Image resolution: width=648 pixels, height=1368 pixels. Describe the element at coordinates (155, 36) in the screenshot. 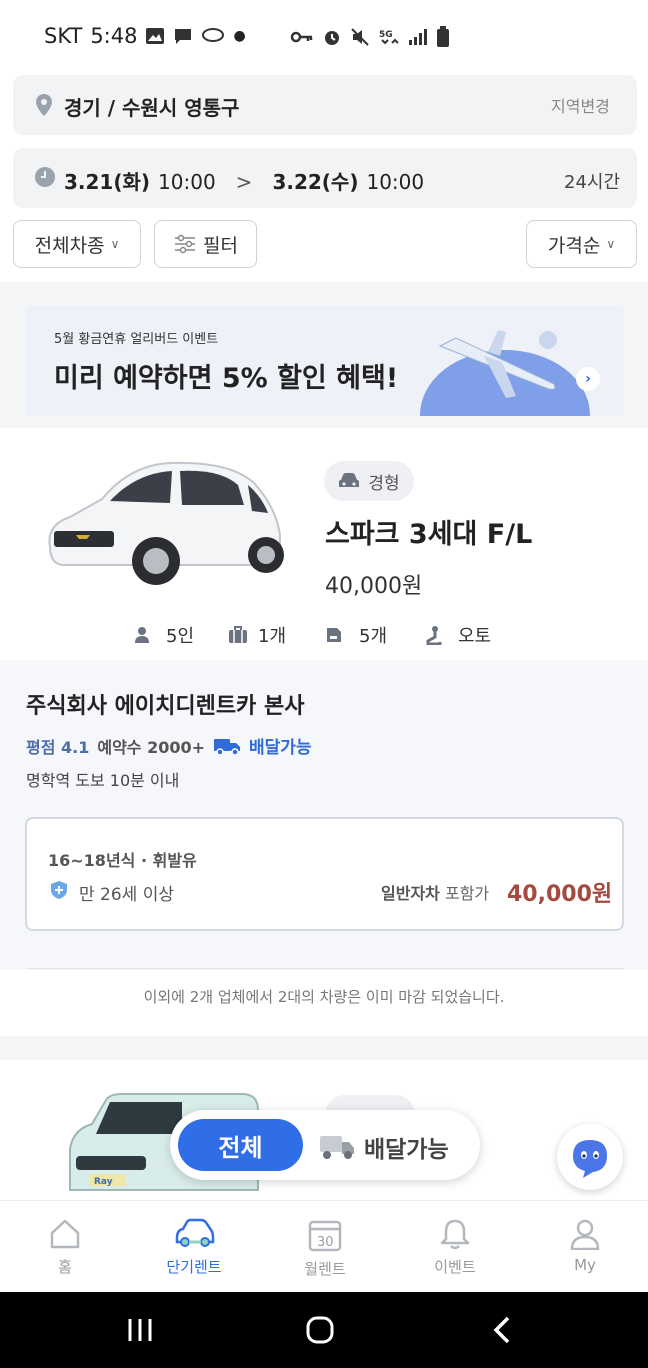

I see `gallery-icon` at that location.